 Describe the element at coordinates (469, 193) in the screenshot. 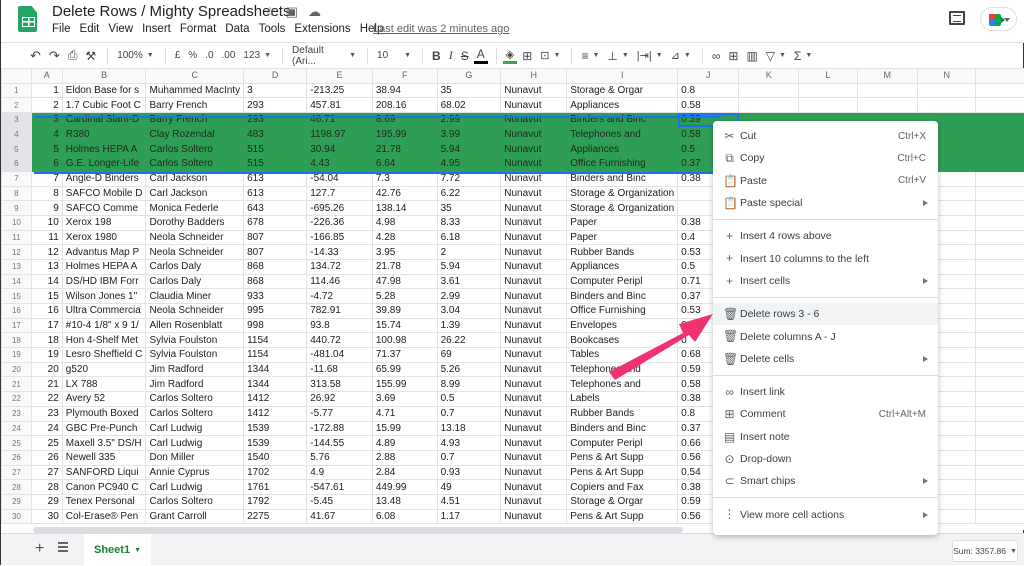

I see `cell: 6.22` at that location.